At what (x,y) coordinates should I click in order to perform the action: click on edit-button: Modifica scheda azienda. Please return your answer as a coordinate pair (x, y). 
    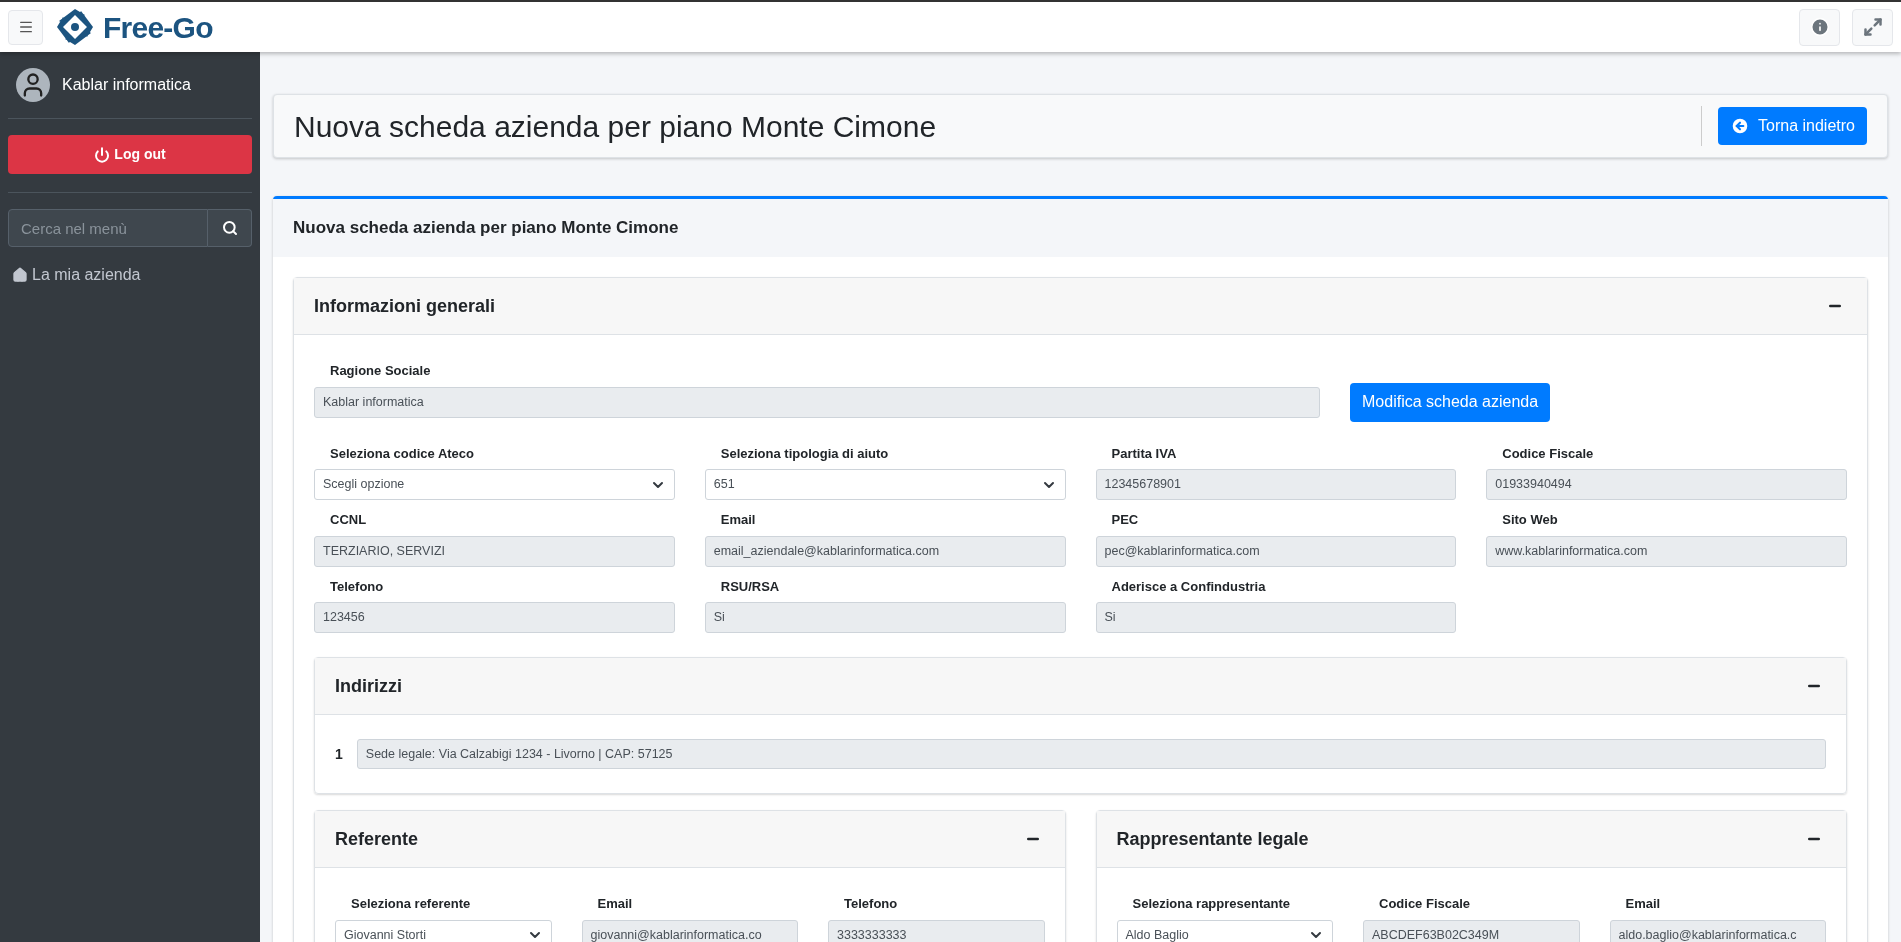
    Looking at the image, I should click on (1450, 402).